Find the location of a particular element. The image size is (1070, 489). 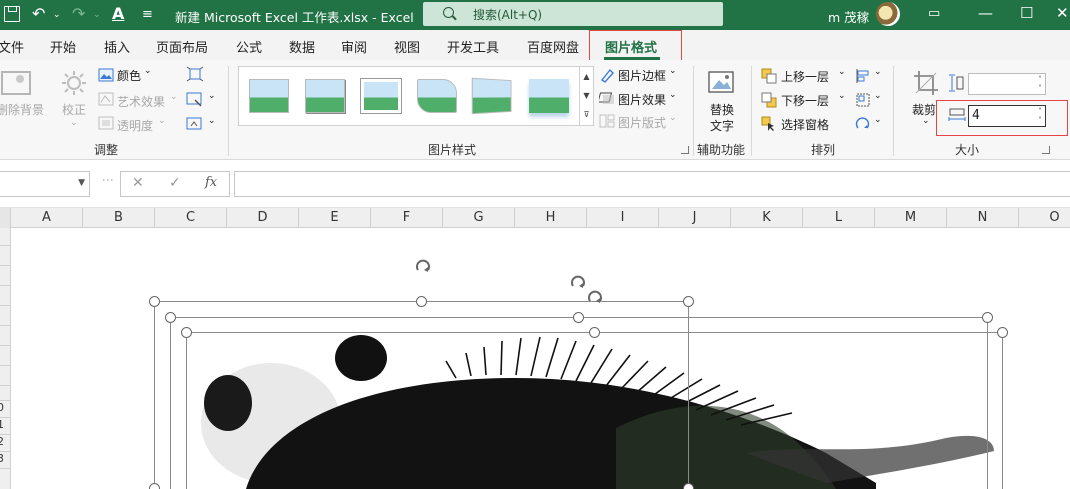

tab-developer: 开发工具 is located at coordinates (473, 46).